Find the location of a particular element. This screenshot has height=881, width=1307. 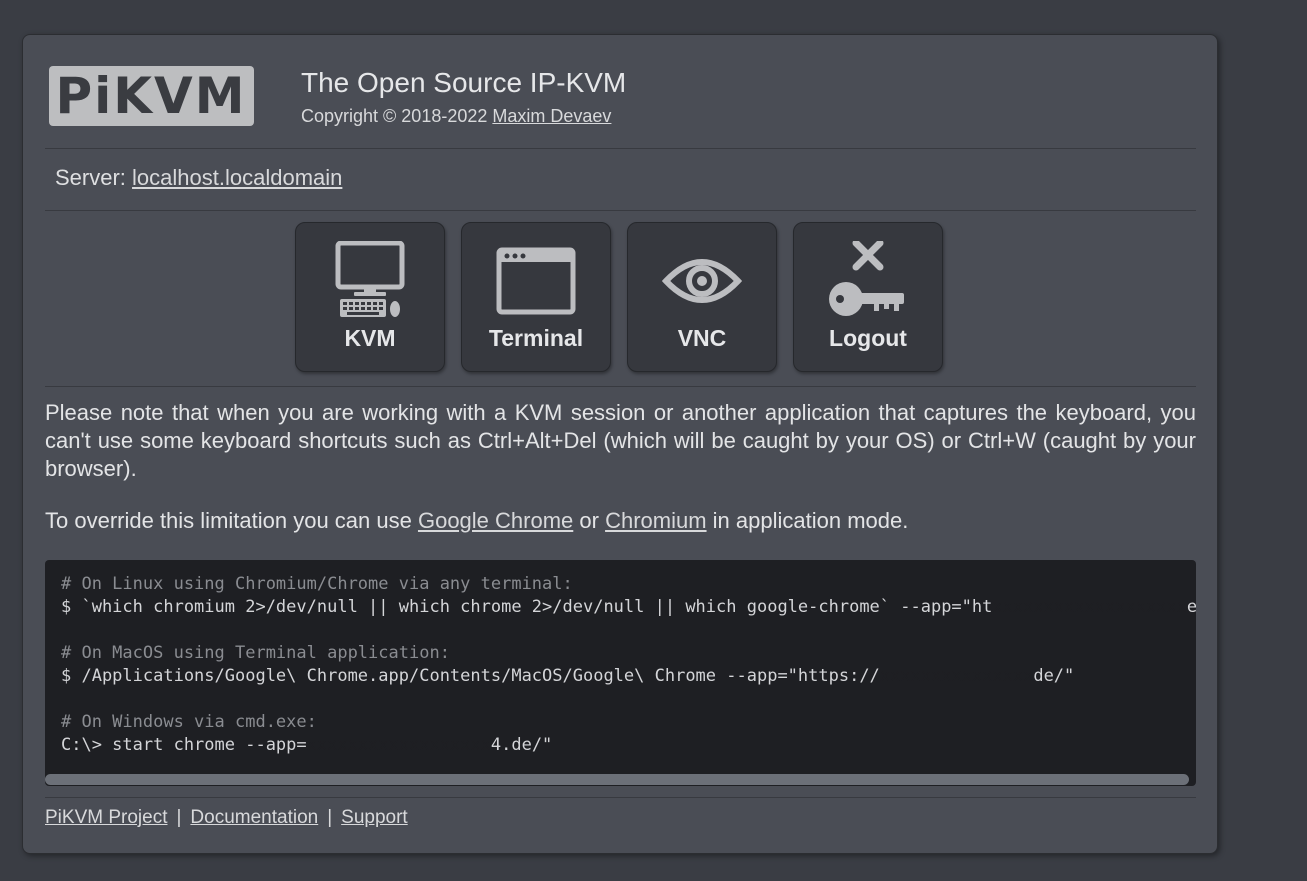

svg-text: PiKVM is located at coordinates (151, 96).